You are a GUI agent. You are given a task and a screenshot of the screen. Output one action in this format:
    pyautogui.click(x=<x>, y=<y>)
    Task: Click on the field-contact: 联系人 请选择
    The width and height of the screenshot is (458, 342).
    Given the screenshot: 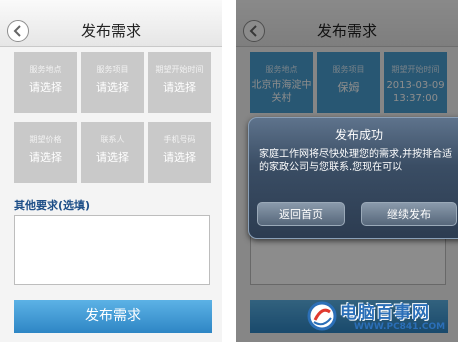 What is the action you would take?
    pyautogui.click(x=112, y=152)
    